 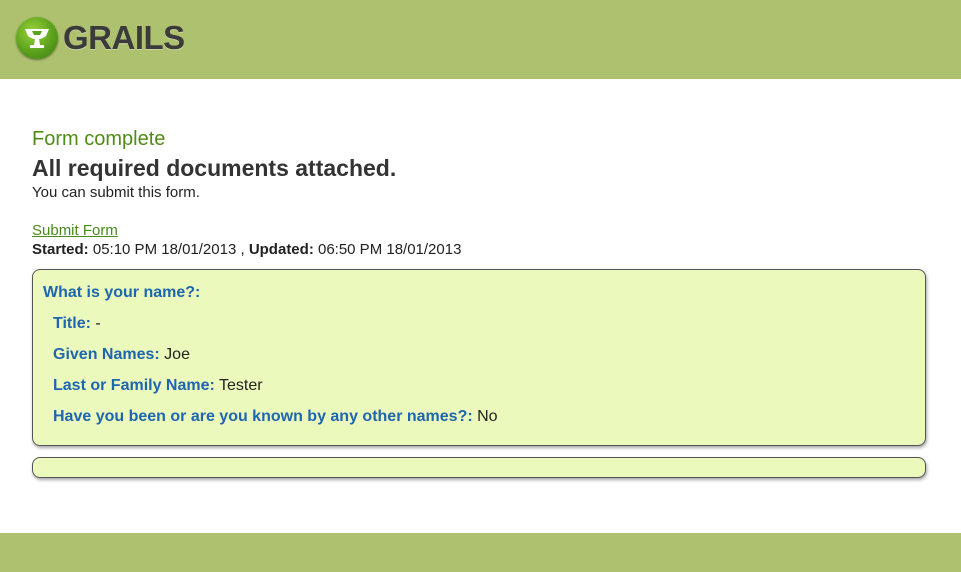 What do you see at coordinates (214, 168) in the screenshot?
I see `status-heading: All required documents attached.` at bounding box center [214, 168].